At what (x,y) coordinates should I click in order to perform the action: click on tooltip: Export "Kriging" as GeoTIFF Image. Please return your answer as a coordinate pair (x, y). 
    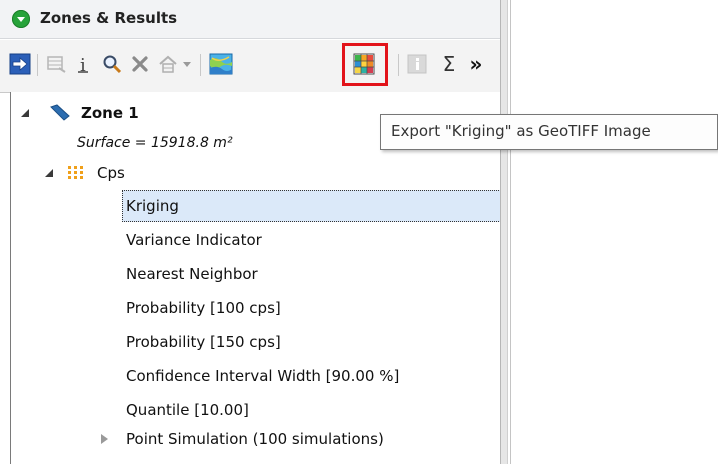
    Looking at the image, I should click on (549, 132).